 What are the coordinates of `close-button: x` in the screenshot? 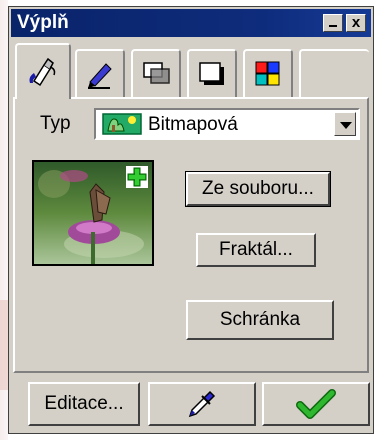 It's located at (356, 23).